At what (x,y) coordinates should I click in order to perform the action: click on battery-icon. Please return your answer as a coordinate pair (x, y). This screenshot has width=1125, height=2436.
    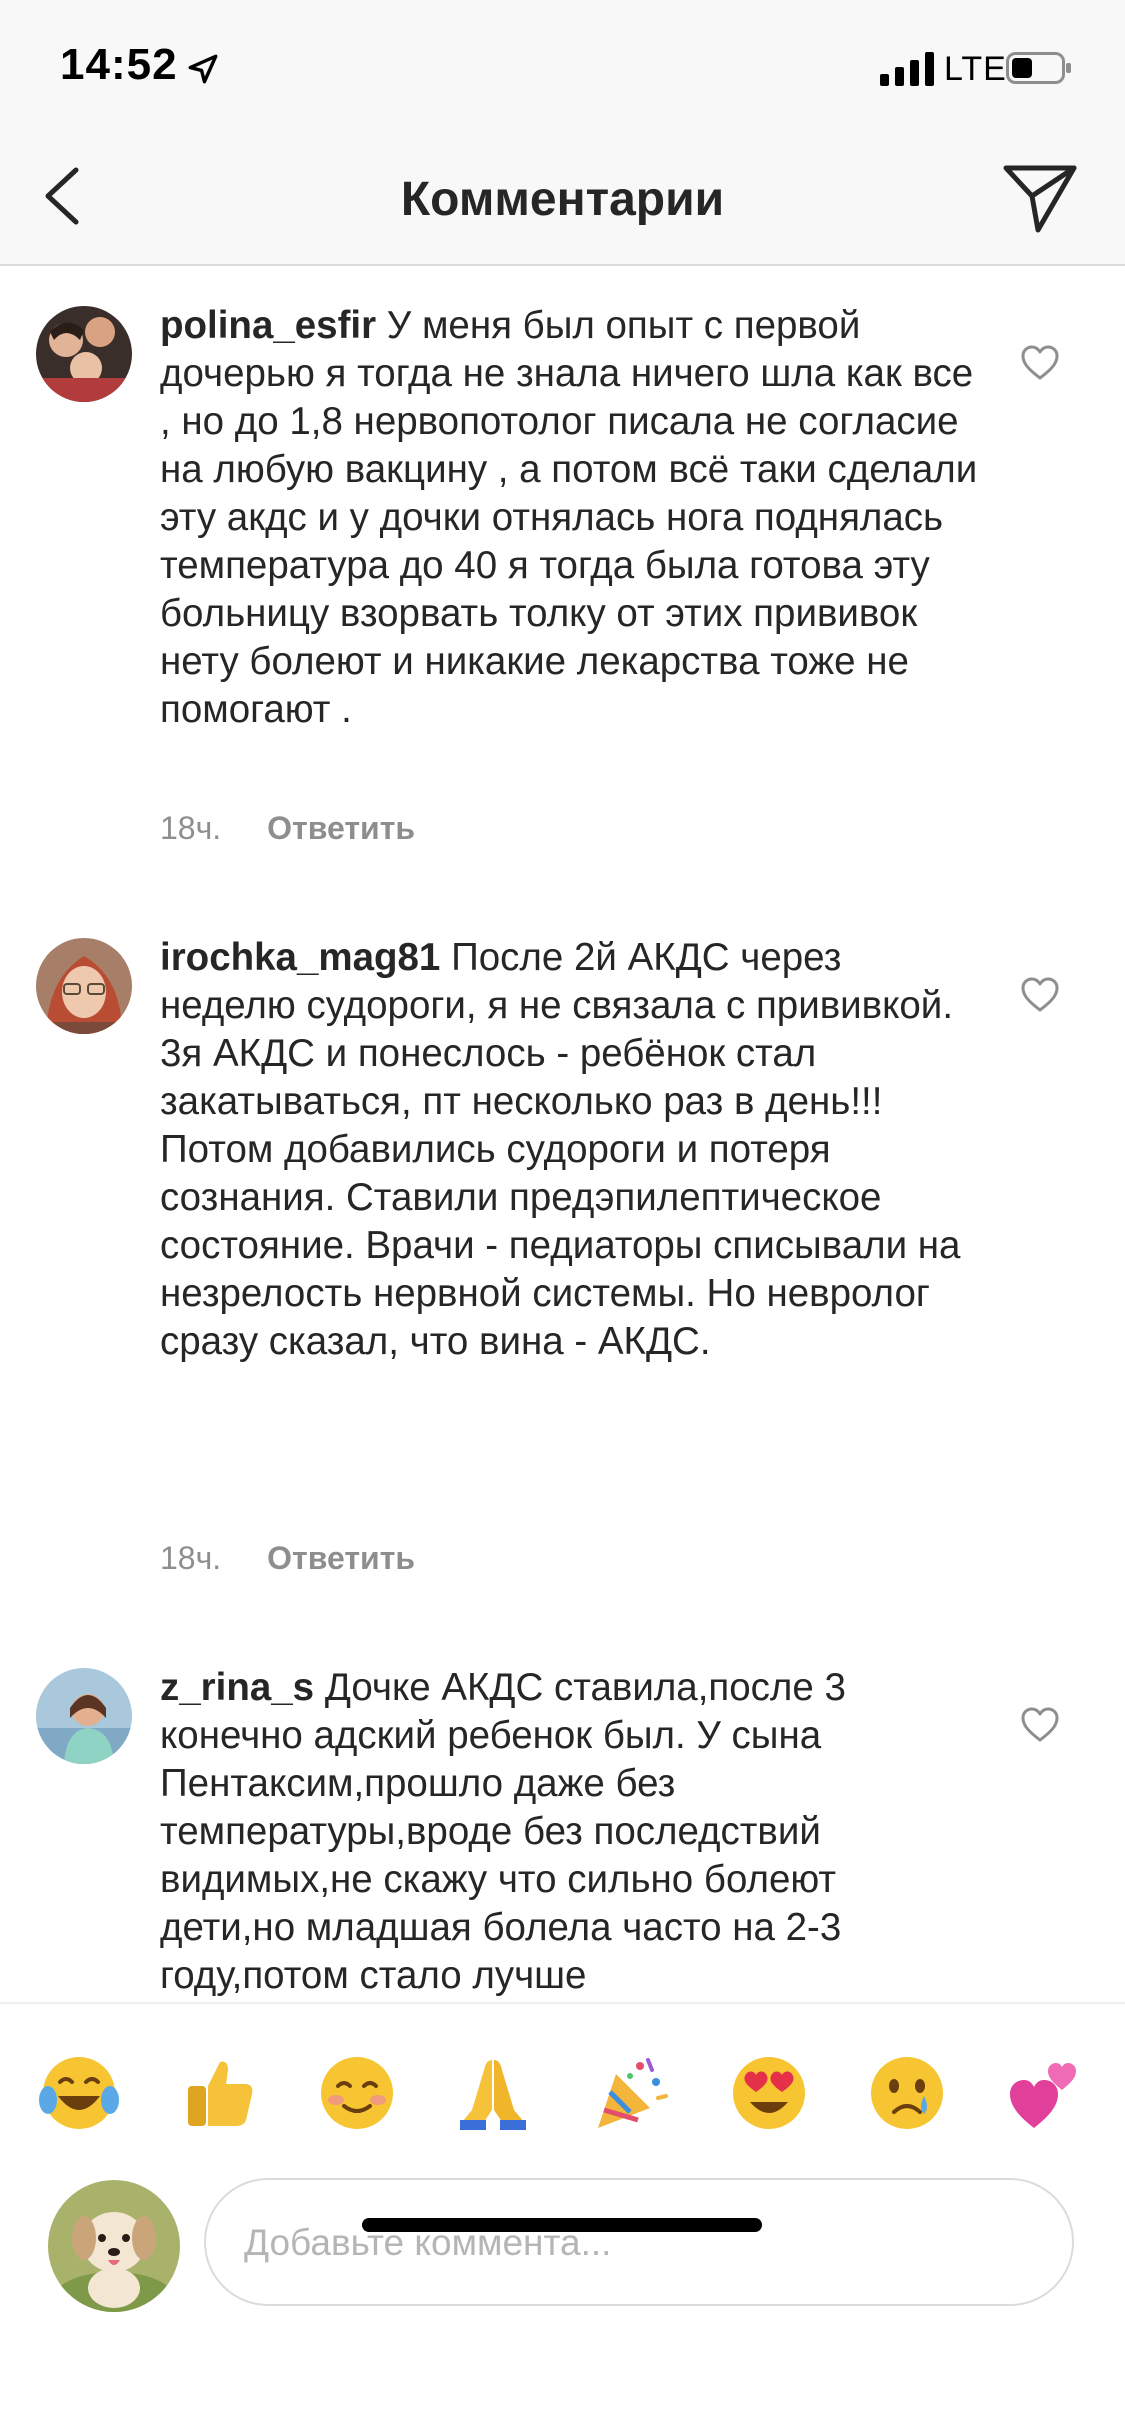
    Looking at the image, I should click on (1038, 68).